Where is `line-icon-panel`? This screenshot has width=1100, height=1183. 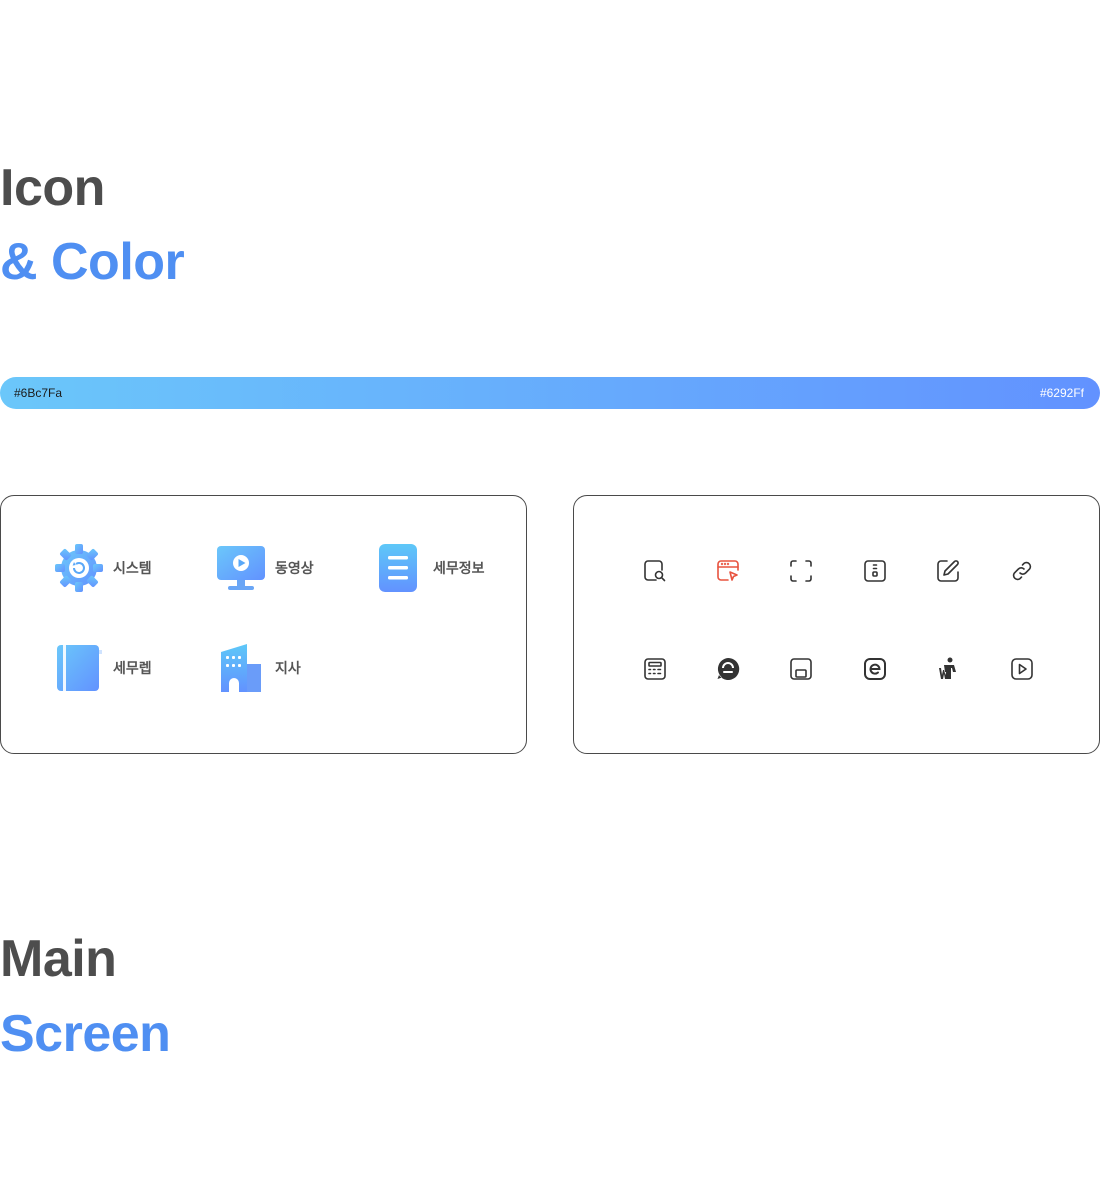
line-icon-panel is located at coordinates (836, 624).